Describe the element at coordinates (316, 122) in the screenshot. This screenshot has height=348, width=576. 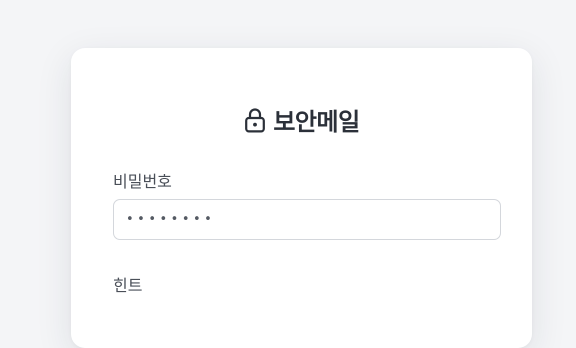
I see `page-title: 보안메일` at that location.